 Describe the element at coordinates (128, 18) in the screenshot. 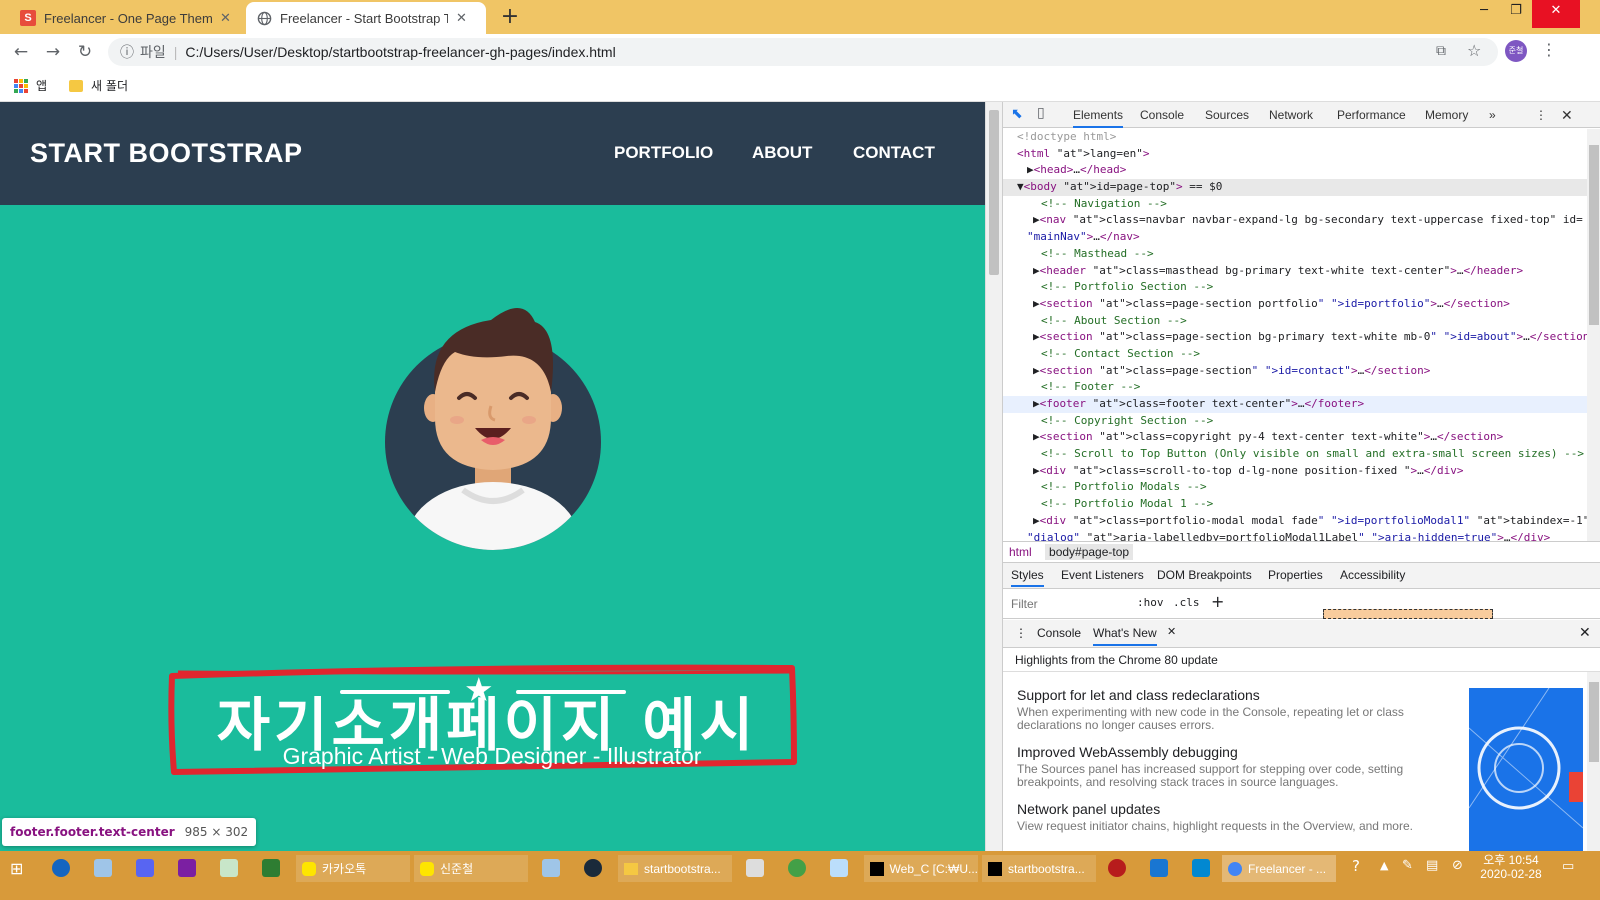

I see `tab-freelancer-one-page: S Freelancer - One Page Theme - ✕` at that location.